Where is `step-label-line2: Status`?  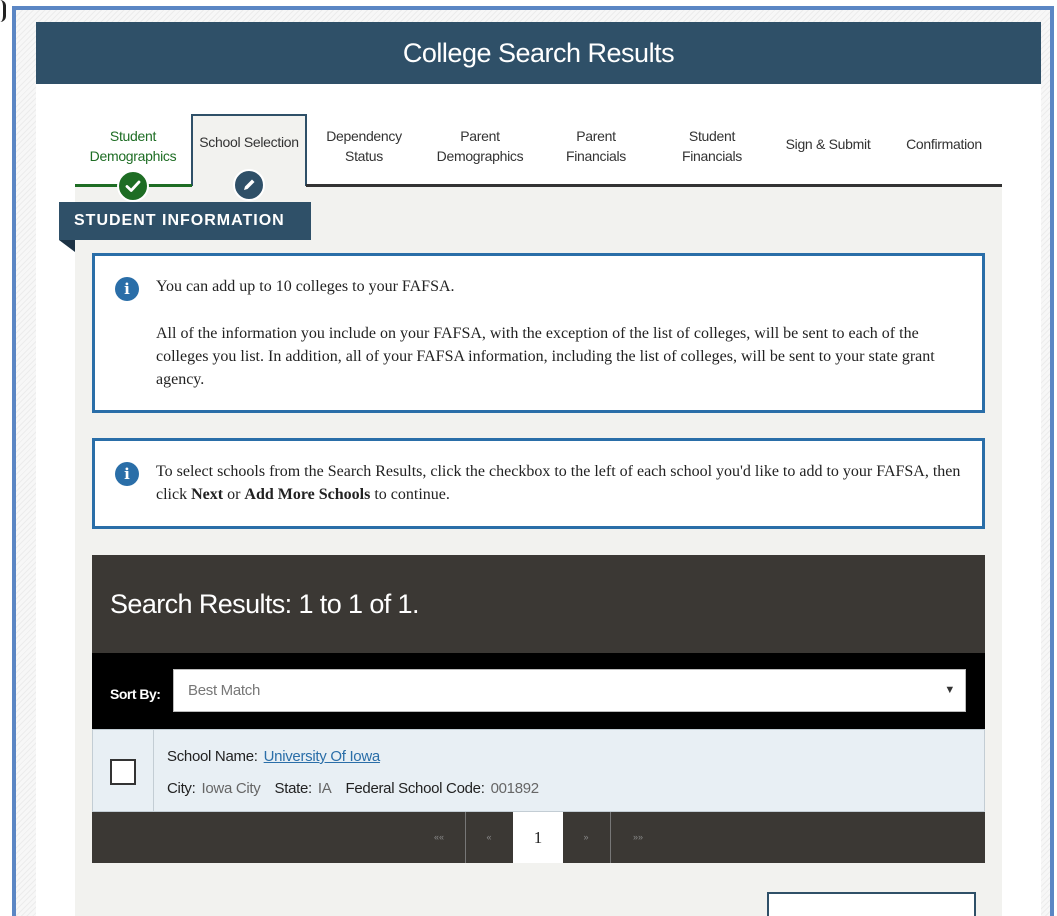
step-label-line2: Status is located at coordinates (364, 156).